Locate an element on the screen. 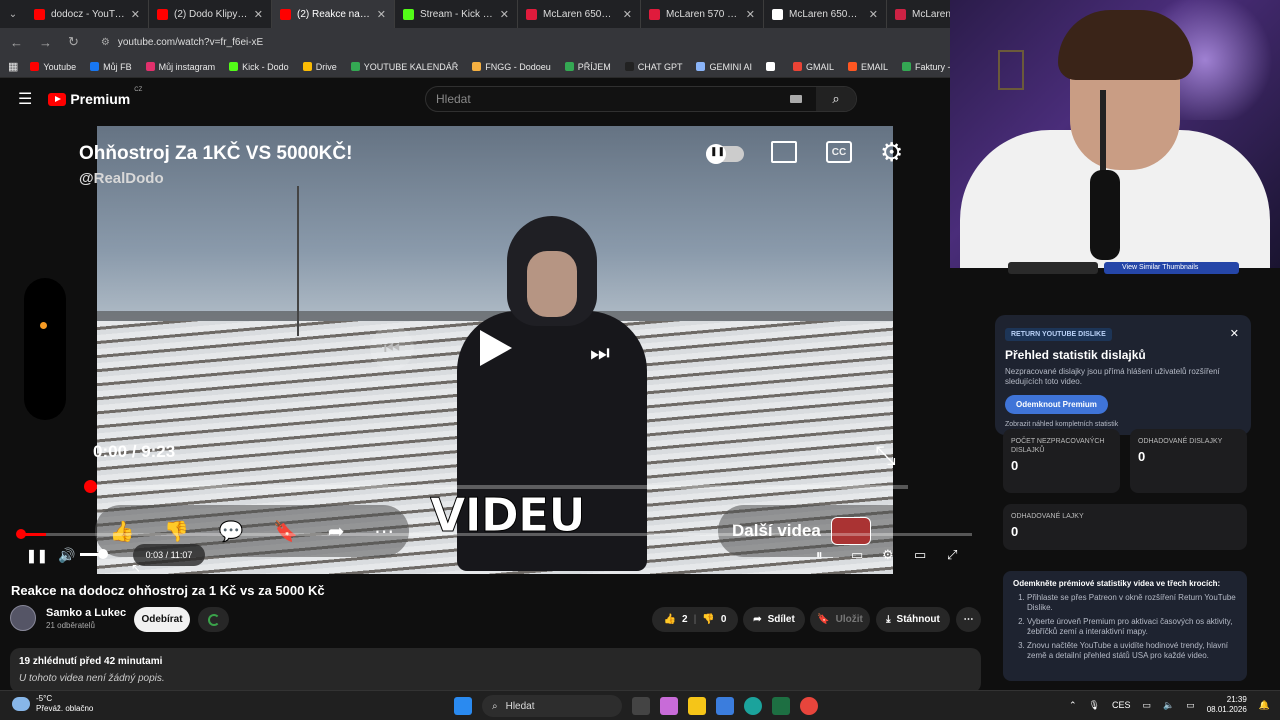  overlay-more-icon: ⋯ is located at coordinates (384, 531).